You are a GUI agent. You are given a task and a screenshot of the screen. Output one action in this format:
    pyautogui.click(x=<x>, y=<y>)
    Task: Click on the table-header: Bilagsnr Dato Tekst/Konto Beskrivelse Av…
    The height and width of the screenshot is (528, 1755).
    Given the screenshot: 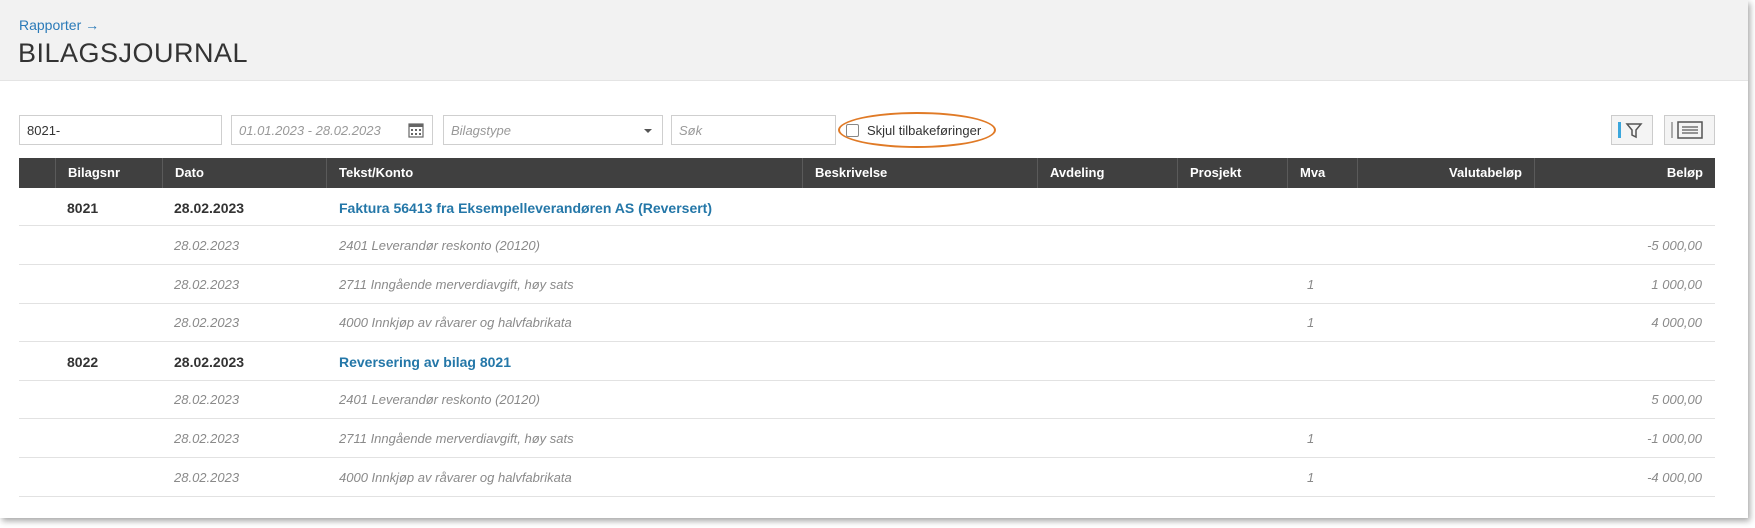 What is the action you would take?
    pyautogui.click(x=867, y=173)
    